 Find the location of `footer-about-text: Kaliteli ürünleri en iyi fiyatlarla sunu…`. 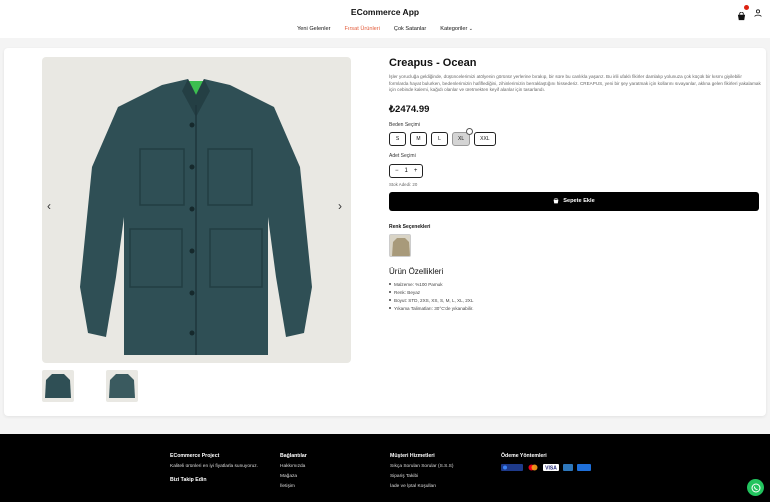

footer-about-text: Kaliteli ürünleri en iyi fiyatlarla sunu… is located at coordinates (214, 466).